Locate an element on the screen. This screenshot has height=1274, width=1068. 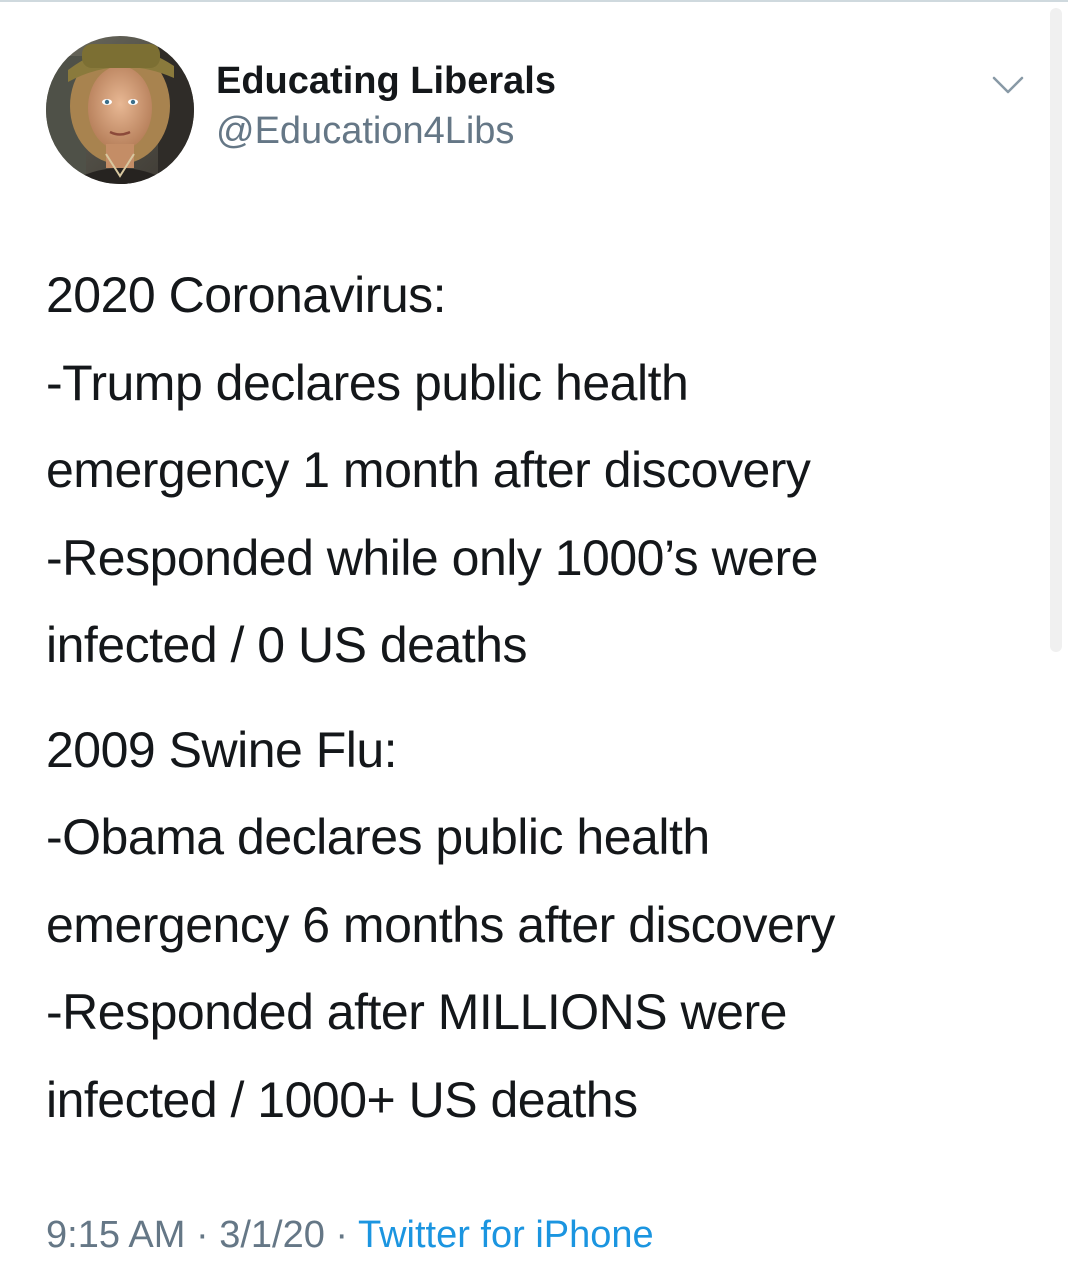
tweet-source-link: Twitter for iPhone is located at coordinates (506, 1235).